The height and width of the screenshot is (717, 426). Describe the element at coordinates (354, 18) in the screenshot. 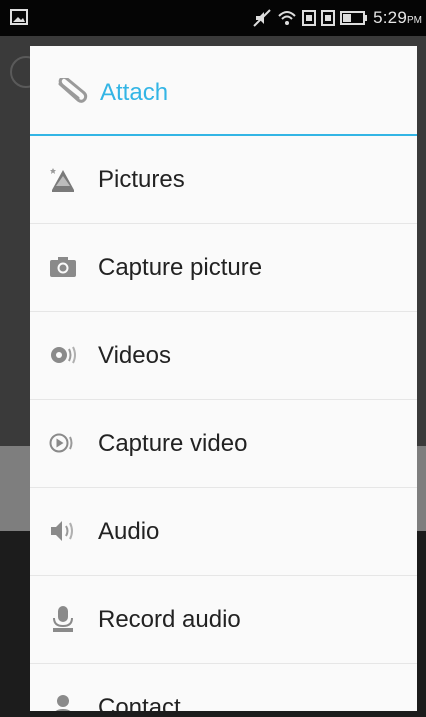

I see `battery-icon` at that location.